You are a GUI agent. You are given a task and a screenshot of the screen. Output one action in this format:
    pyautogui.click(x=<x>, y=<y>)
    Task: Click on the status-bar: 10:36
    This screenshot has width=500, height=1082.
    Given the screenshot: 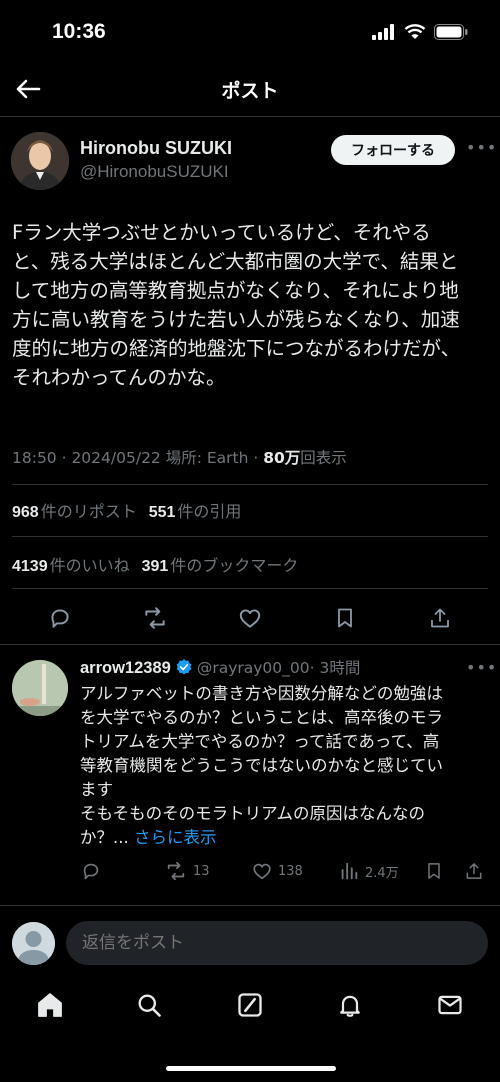 What is the action you would take?
    pyautogui.click(x=250, y=32)
    